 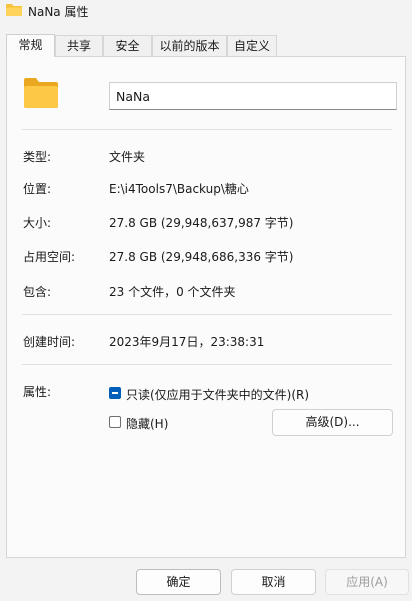 What do you see at coordinates (37, 292) in the screenshot?
I see `contains-label: 包含:` at bounding box center [37, 292].